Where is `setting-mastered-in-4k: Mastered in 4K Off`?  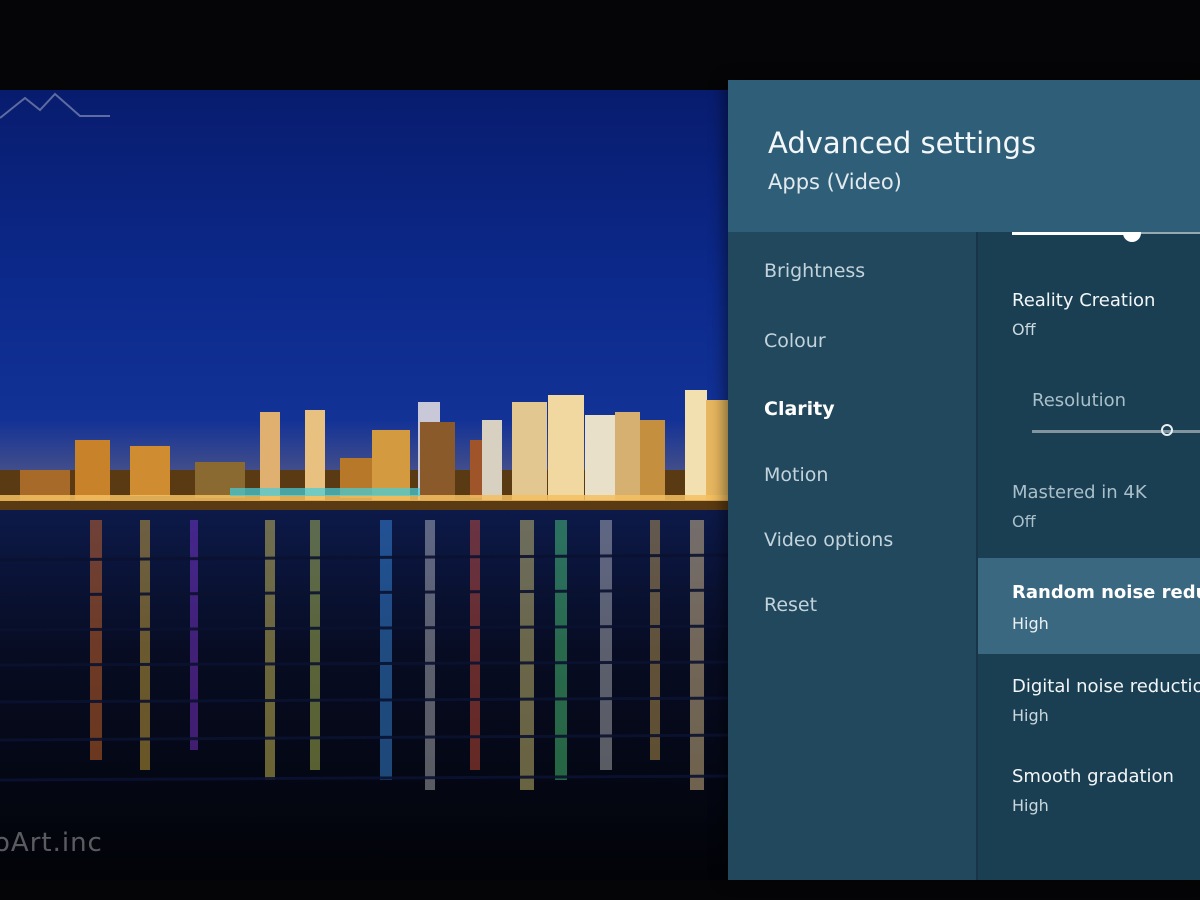
setting-mastered-in-4k: Mastered in 4K Off is located at coordinates (1089, 504).